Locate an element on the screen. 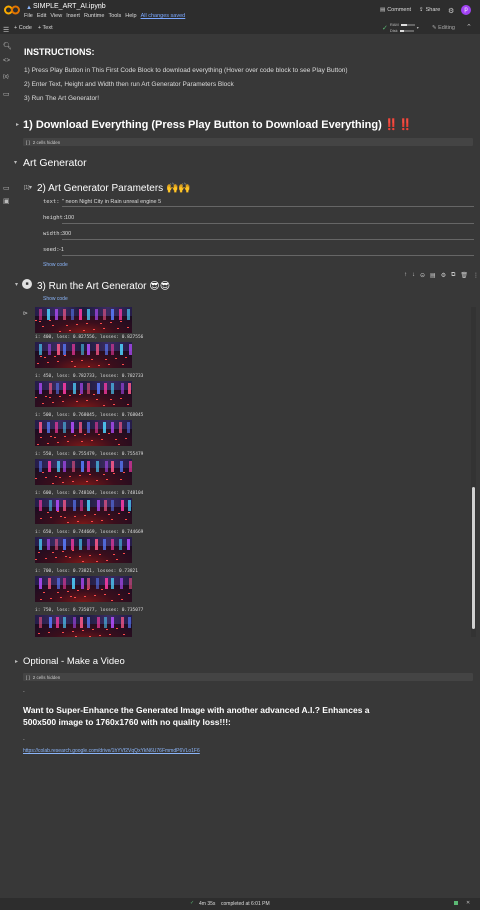 The width and height of the screenshot is (480, 910). table-of-contents-icon: ☰ is located at coordinates (6, 30).